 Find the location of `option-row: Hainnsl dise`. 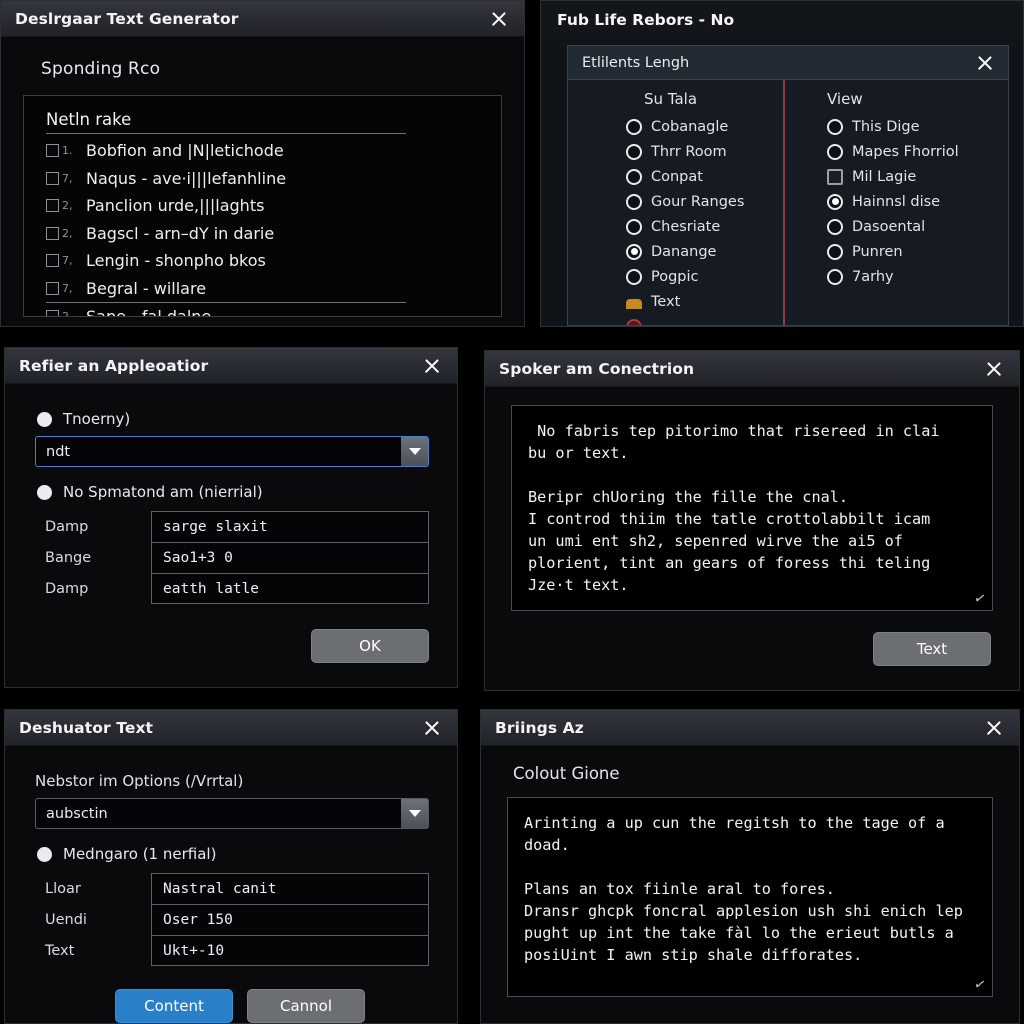

option-row: Hainnsl dise is located at coordinates (917, 201).